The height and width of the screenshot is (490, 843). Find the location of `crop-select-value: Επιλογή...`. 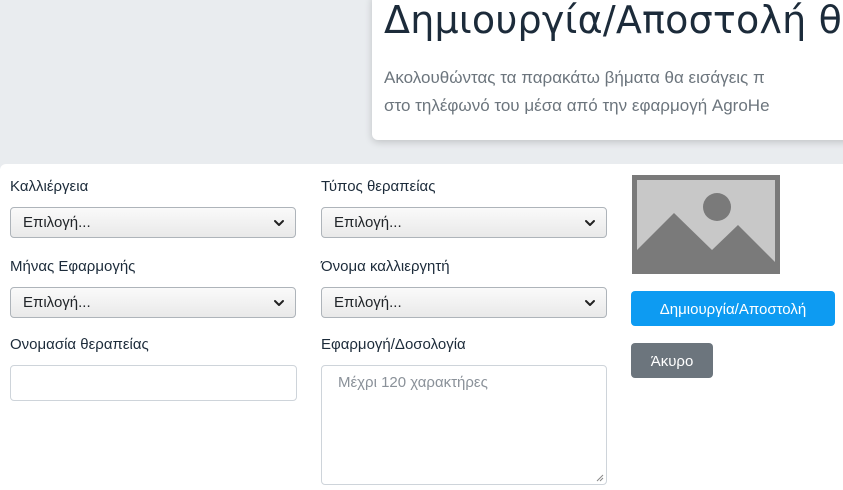

crop-select-value: Επιλογή... is located at coordinates (57, 222).